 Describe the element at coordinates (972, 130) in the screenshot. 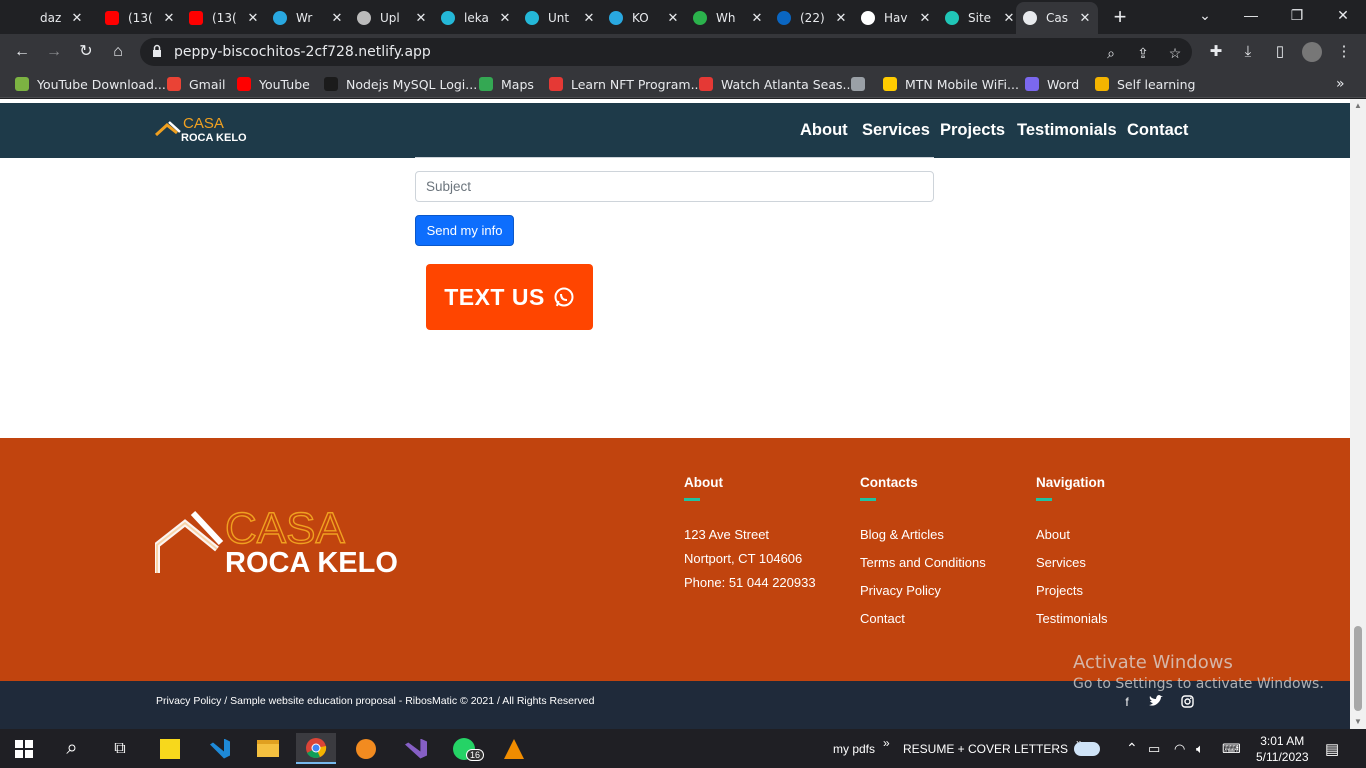

I see `nav-link-projects: Projects` at that location.